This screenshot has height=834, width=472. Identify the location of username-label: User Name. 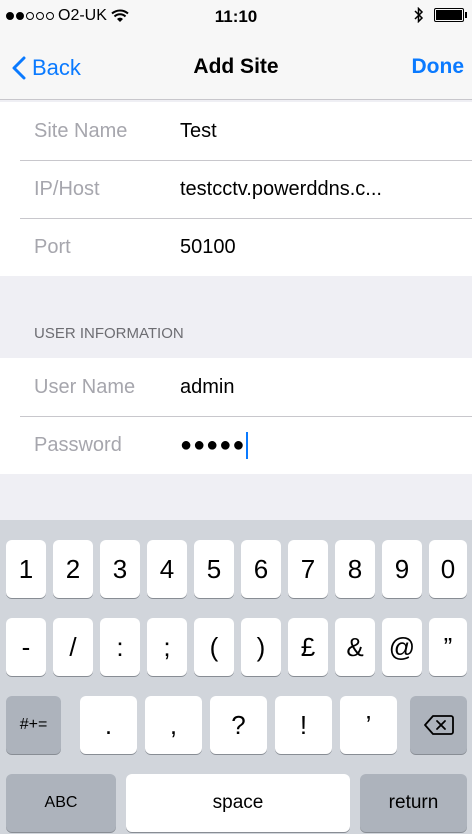
(85, 386).